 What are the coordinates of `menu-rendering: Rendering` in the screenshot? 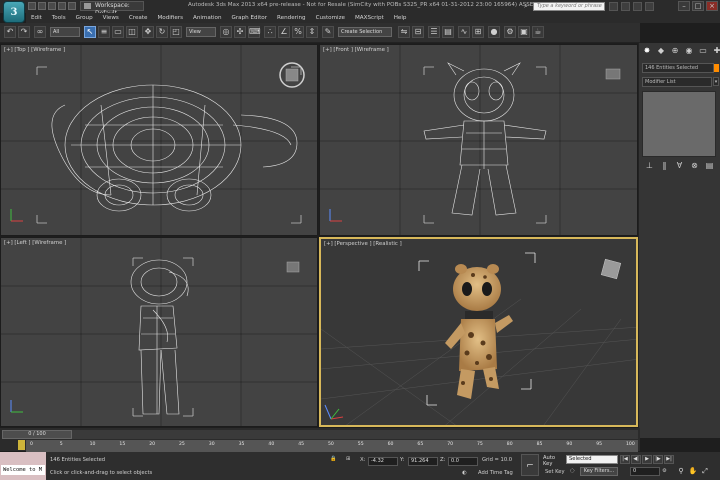 It's located at (291, 18).